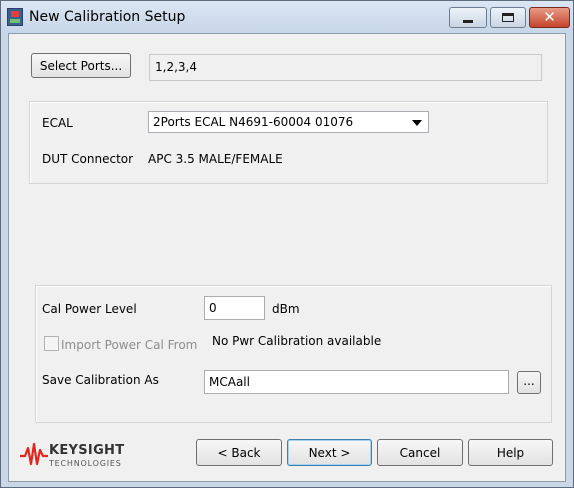  What do you see at coordinates (297, 341) in the screenshot?
I see `pwr-cal-status: No Pwr Calibration available` at bounding box center [297, 341].